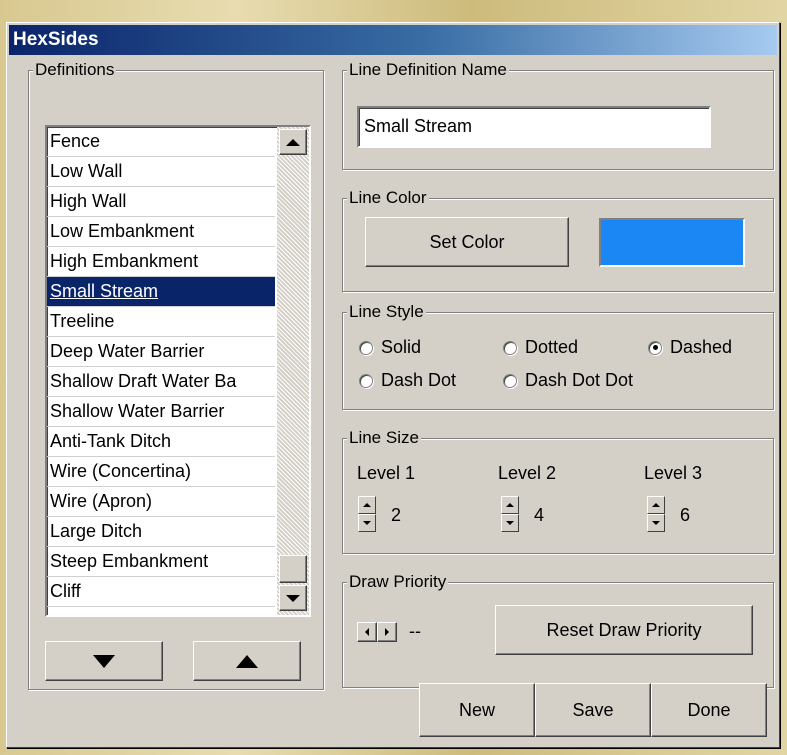 This screenshot has width=787, height=755. Describe the element at coordinates (161, 292) in the screenshot. I see `list-item-selected: Small Stream` at that location.